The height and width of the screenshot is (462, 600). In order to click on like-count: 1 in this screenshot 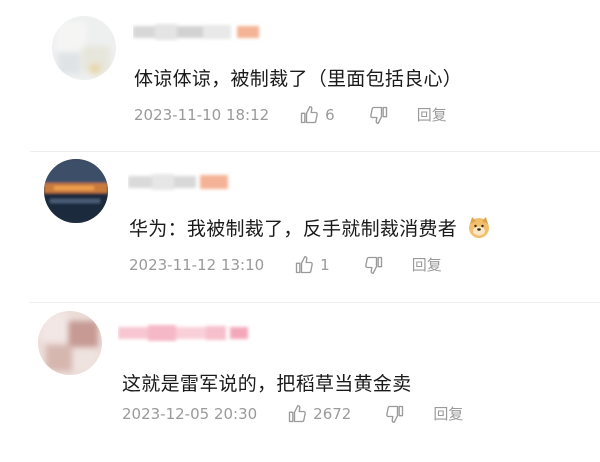, I will do `click(325, 264)`.